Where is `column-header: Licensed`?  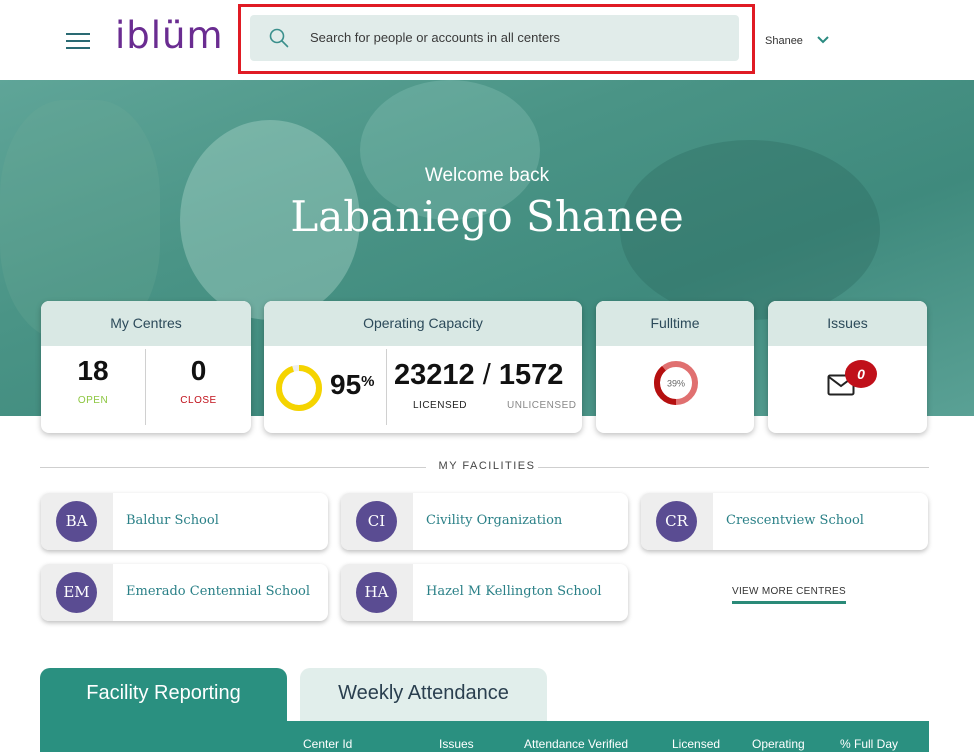 column-header: Licensed is located at coordinates (696, 744).